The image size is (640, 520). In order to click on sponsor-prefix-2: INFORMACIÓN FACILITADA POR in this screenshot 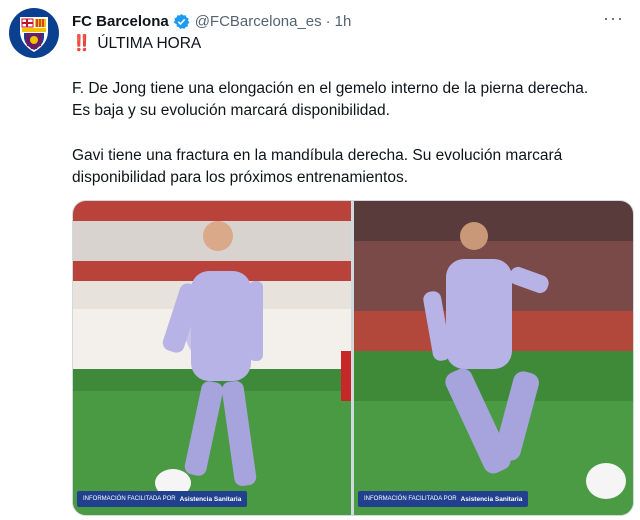, I will do `click(410, 499)`.